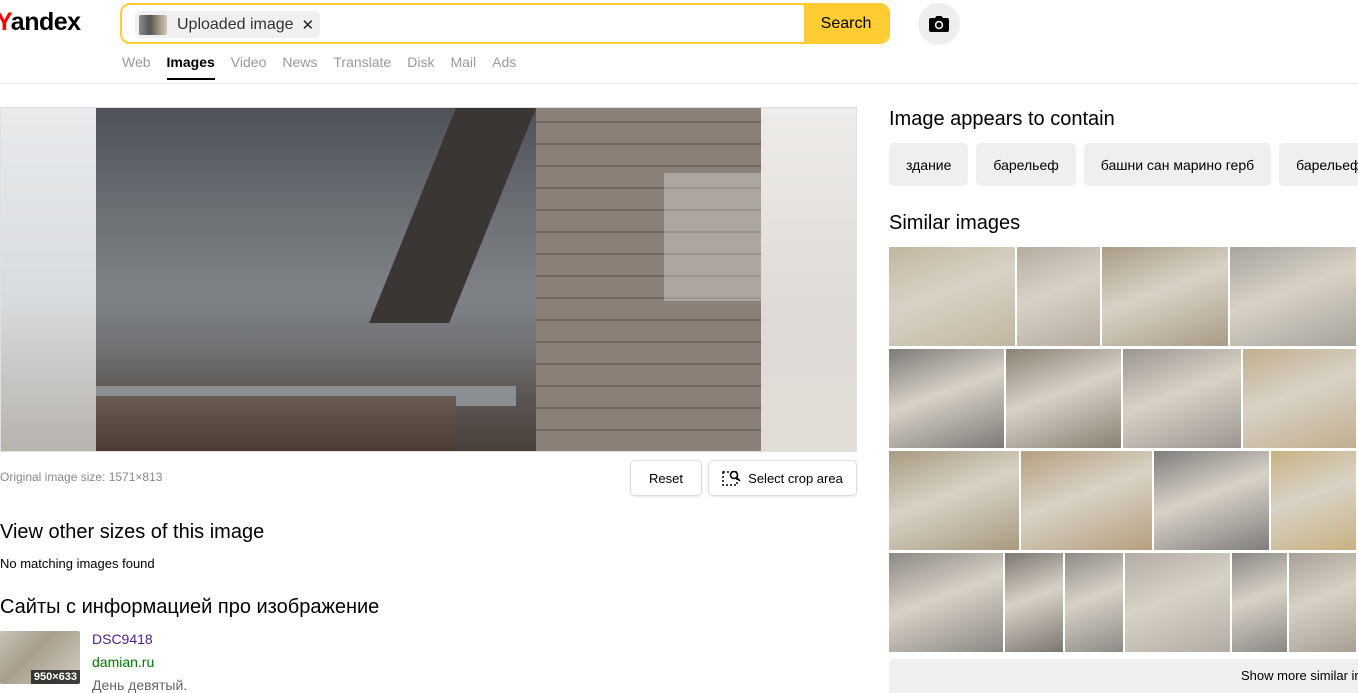  Describe the element at coordinates (140, 685) in the screenshot. I see `site-snippet: День девятый.` at that location.